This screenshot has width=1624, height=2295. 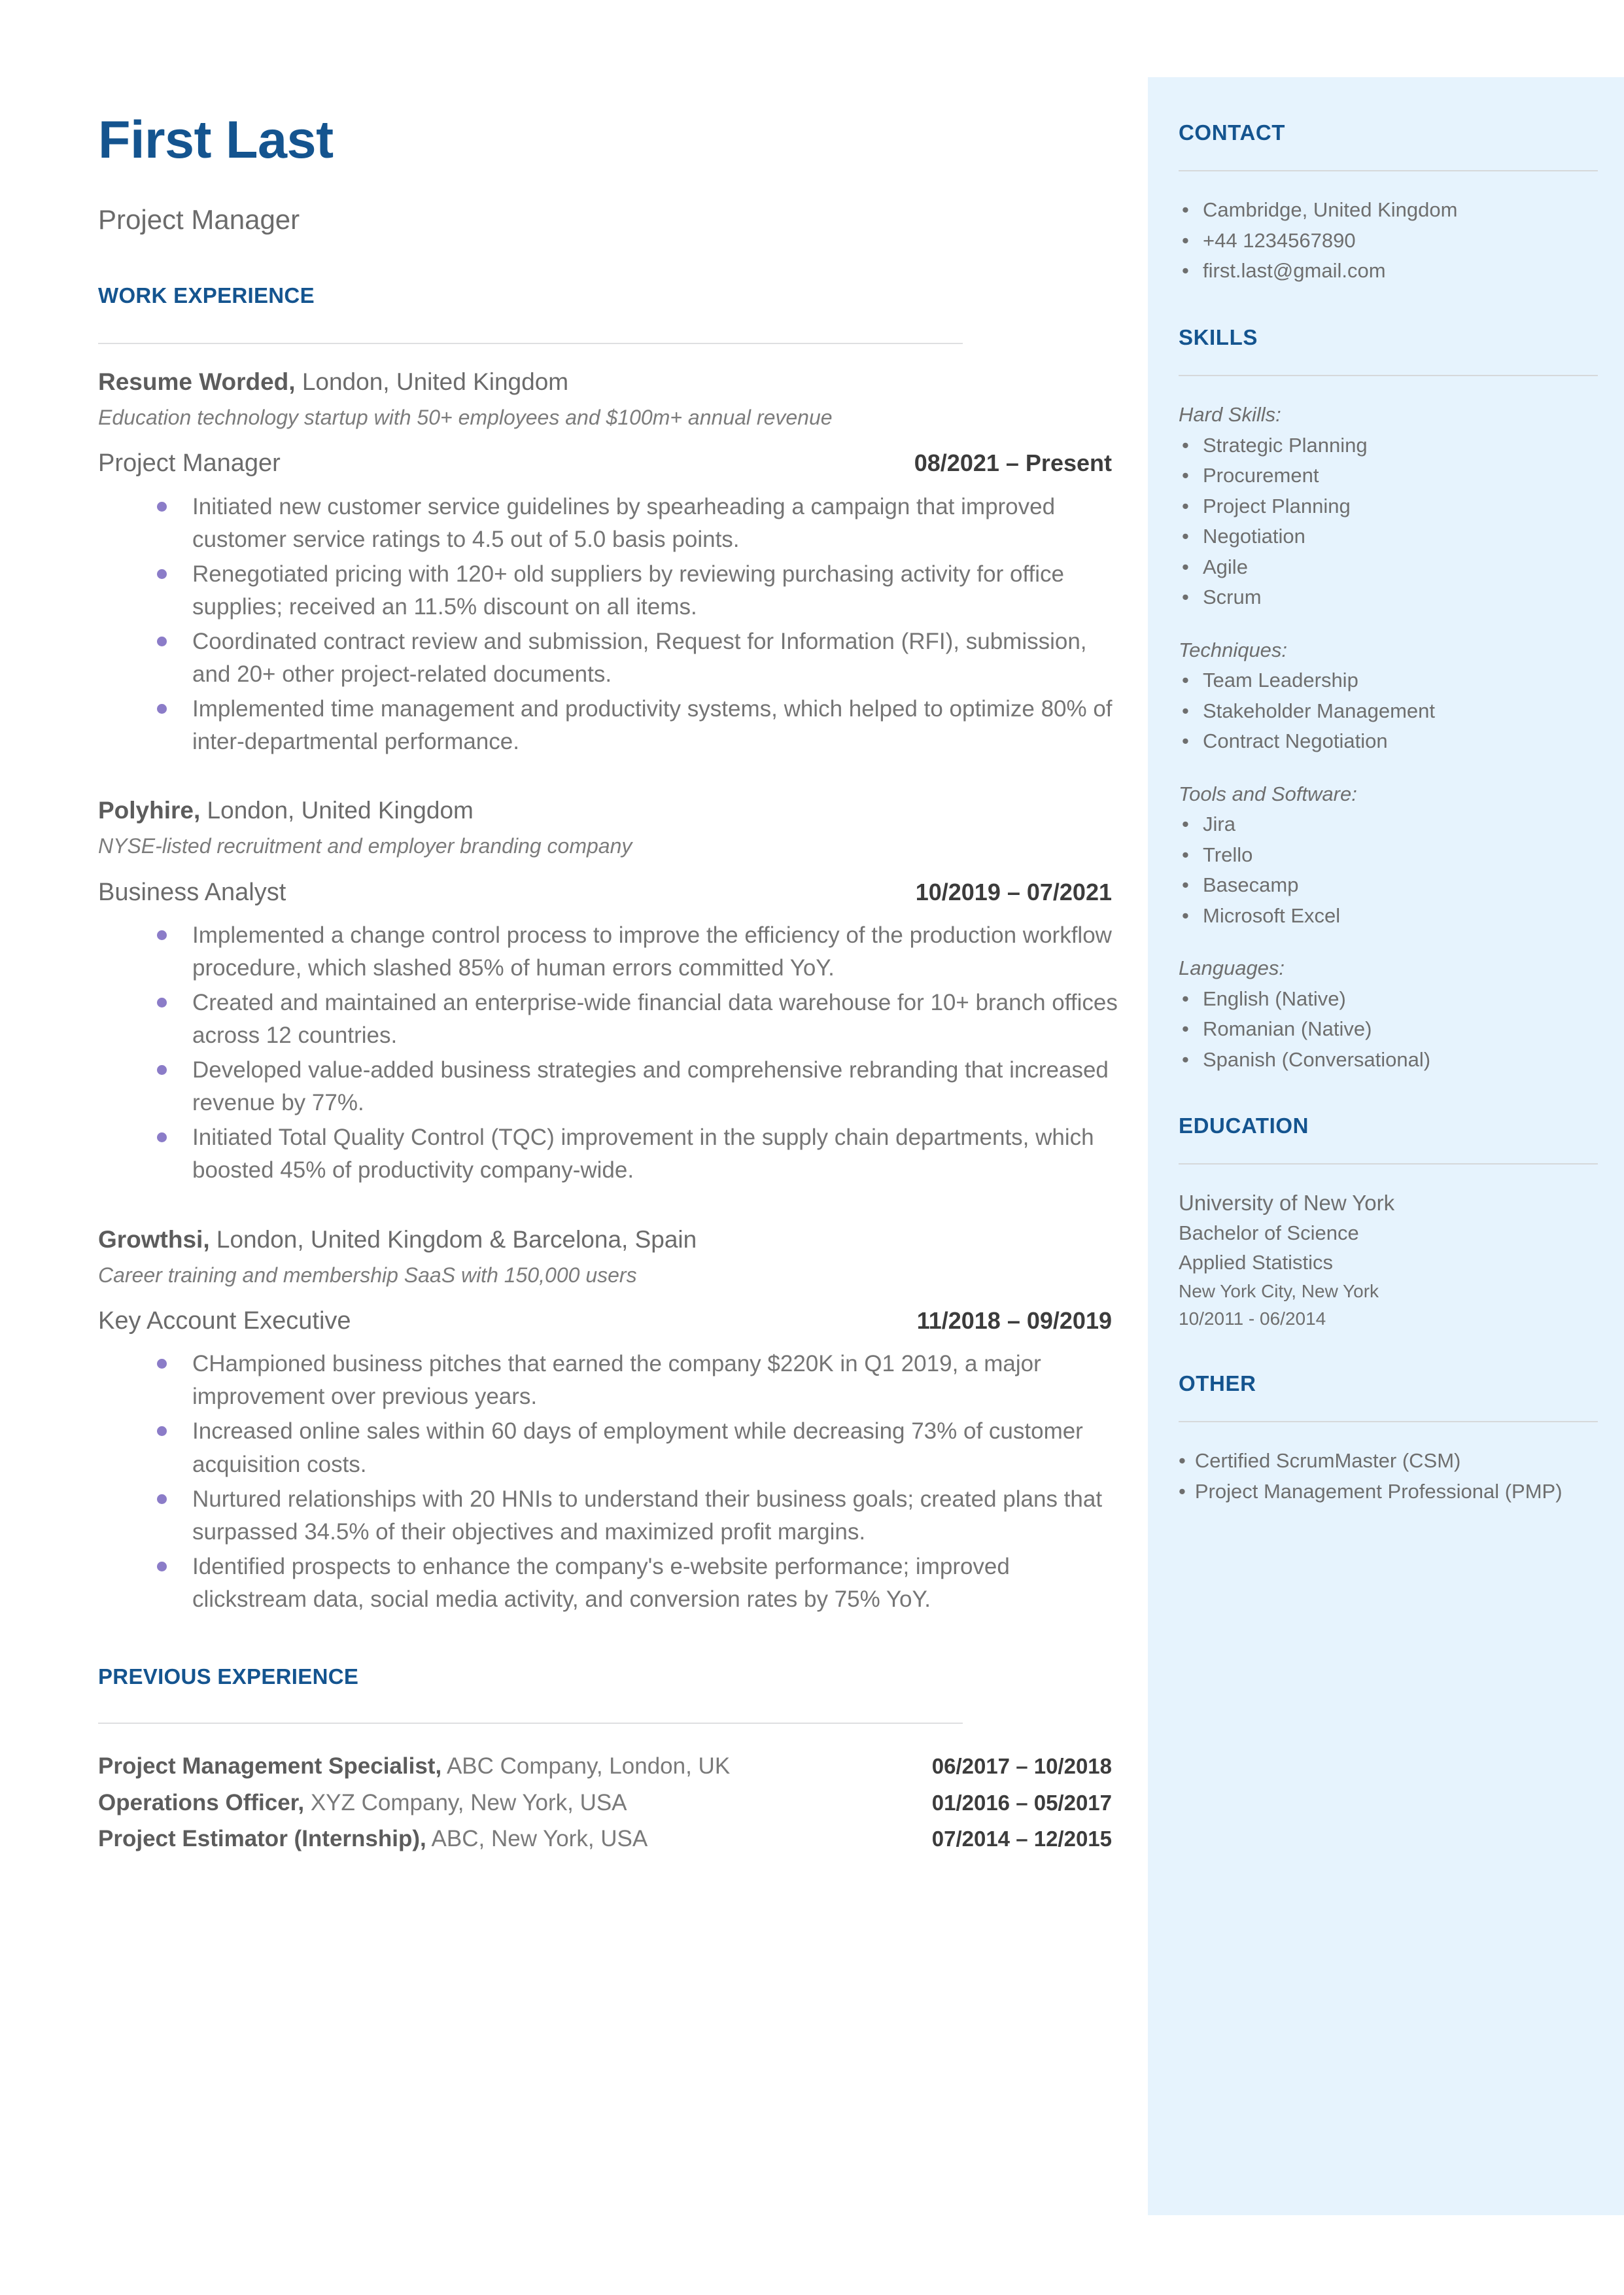 I want to click on section-previous-experience-heading: PREVIOUS EXPERIENCE, so click(x=228, y=1676).